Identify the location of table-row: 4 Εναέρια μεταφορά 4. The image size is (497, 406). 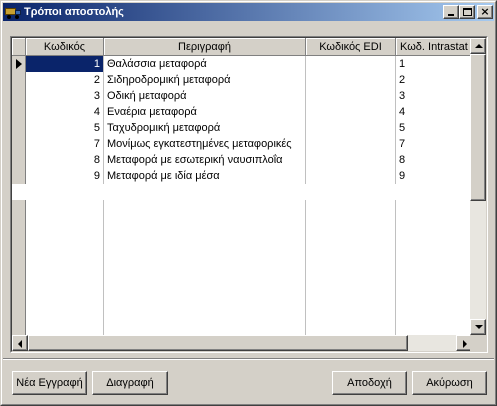
(242, 112).